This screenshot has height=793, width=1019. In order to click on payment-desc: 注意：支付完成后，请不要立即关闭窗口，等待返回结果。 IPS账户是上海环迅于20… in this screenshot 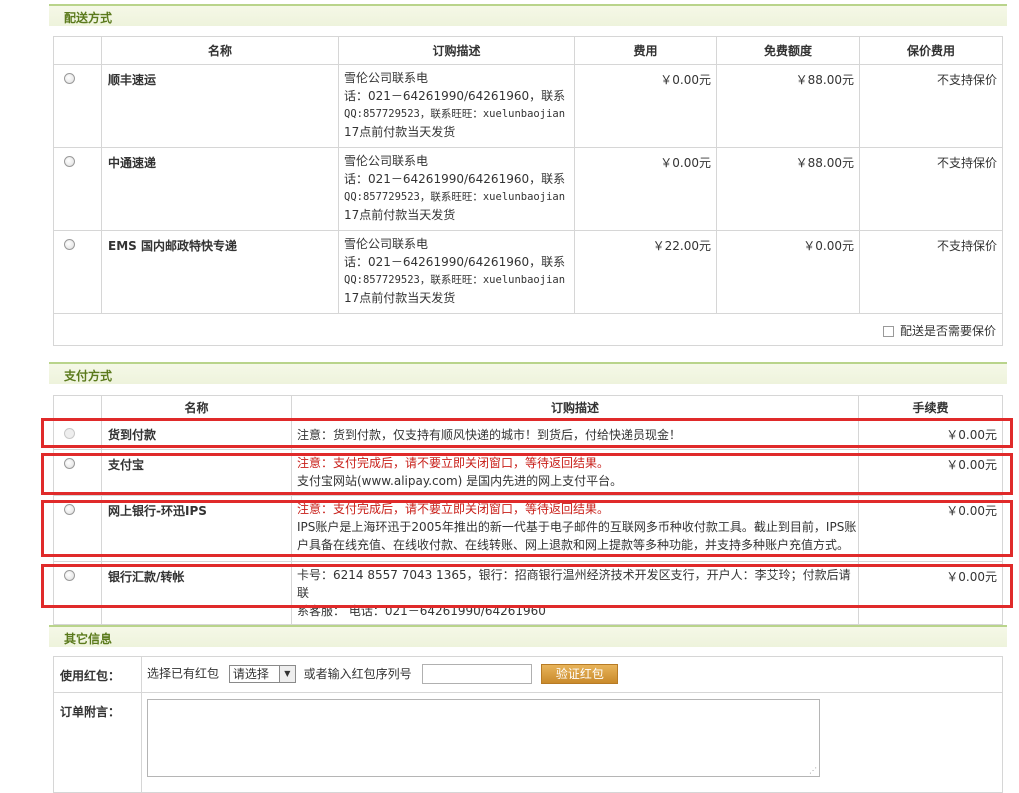, I will do `click(575, 528)`.